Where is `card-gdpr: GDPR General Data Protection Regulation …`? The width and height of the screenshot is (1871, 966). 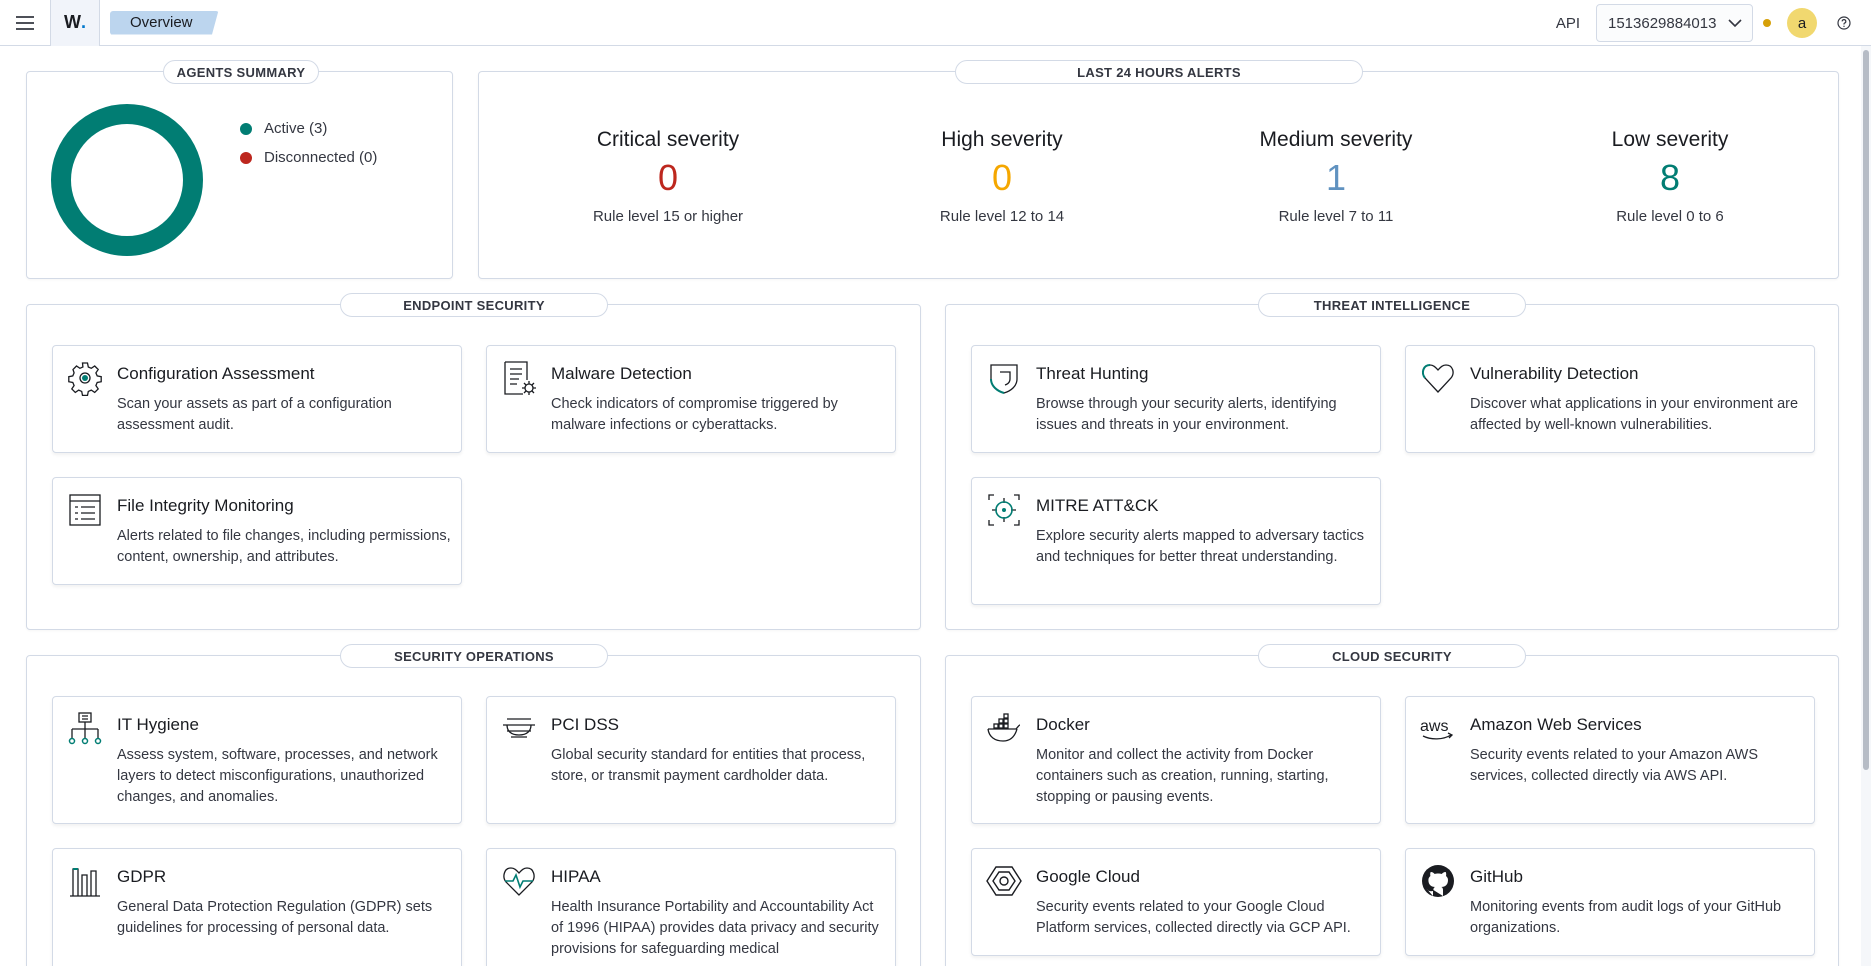
card-gdpr: GDPR General Data Protection Regulation … is located at coordinates (257, 907).